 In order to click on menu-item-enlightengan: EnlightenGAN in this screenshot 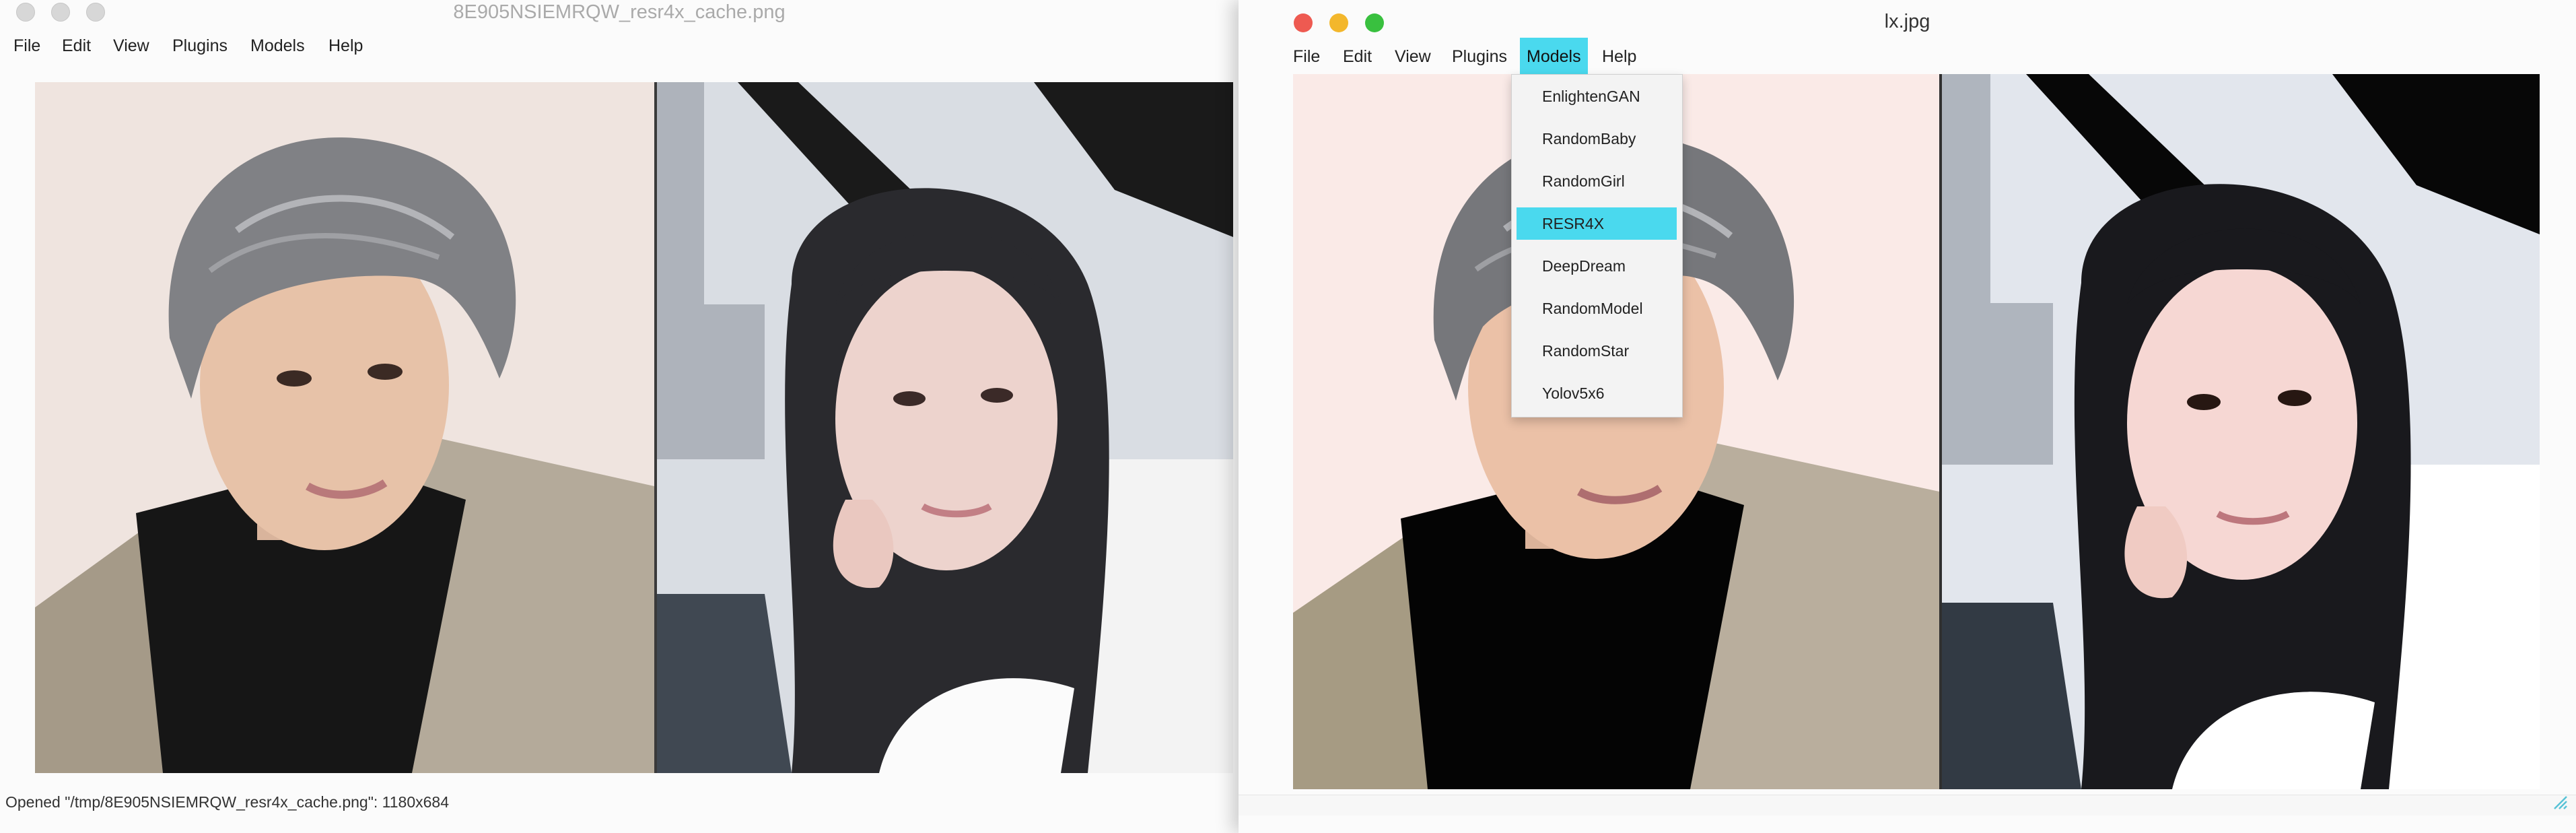, I will do `click(1597, 96)`.